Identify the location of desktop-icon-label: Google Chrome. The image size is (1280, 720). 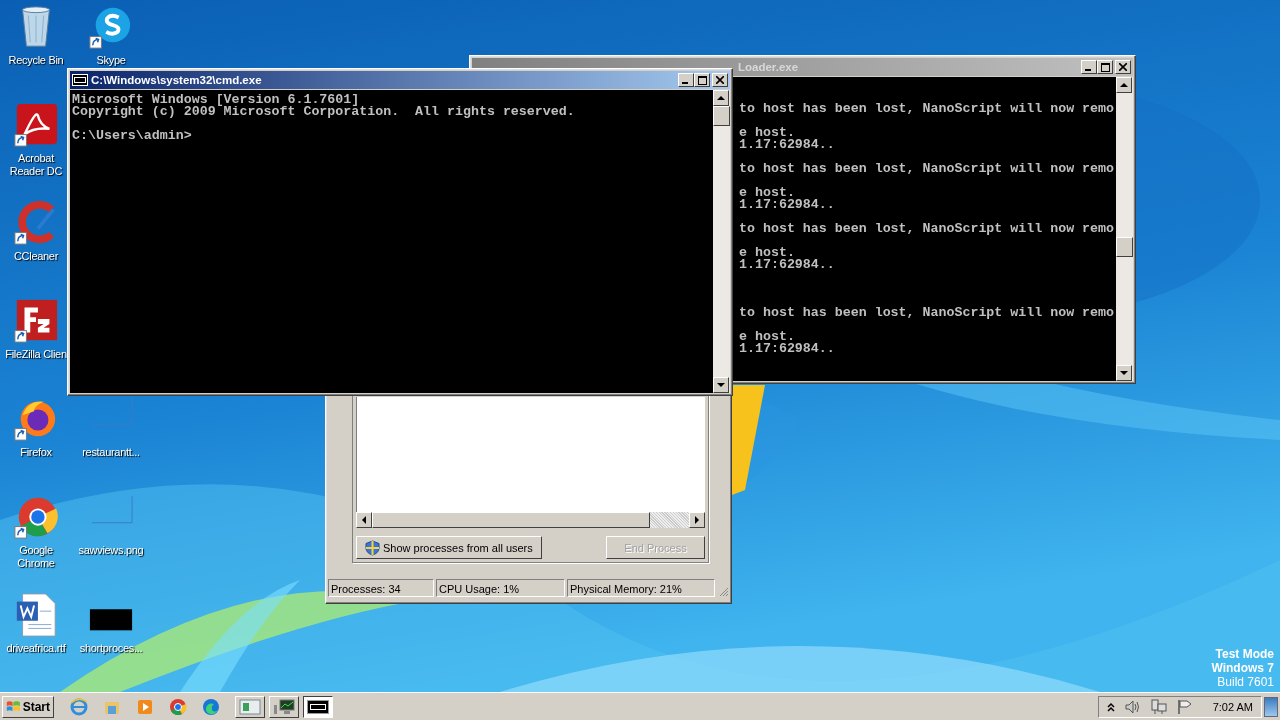
(36, 557).